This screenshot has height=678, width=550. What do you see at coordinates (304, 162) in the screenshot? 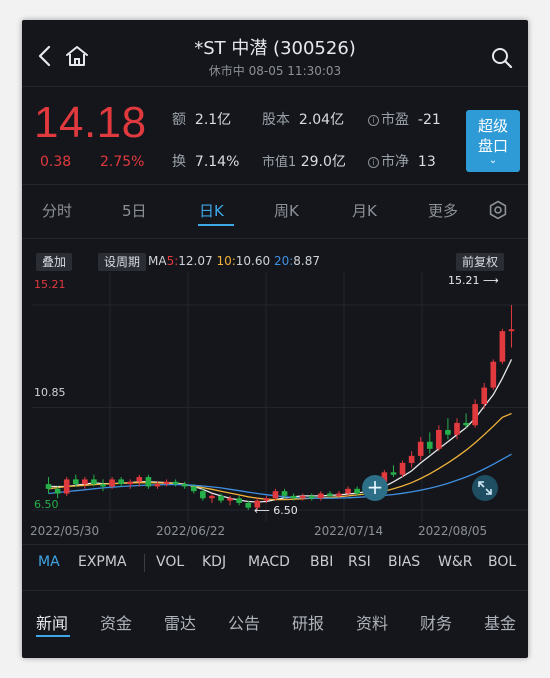
I see `stat-market-cap: 市值1 29.0亿` at bounding box center [304, 162].